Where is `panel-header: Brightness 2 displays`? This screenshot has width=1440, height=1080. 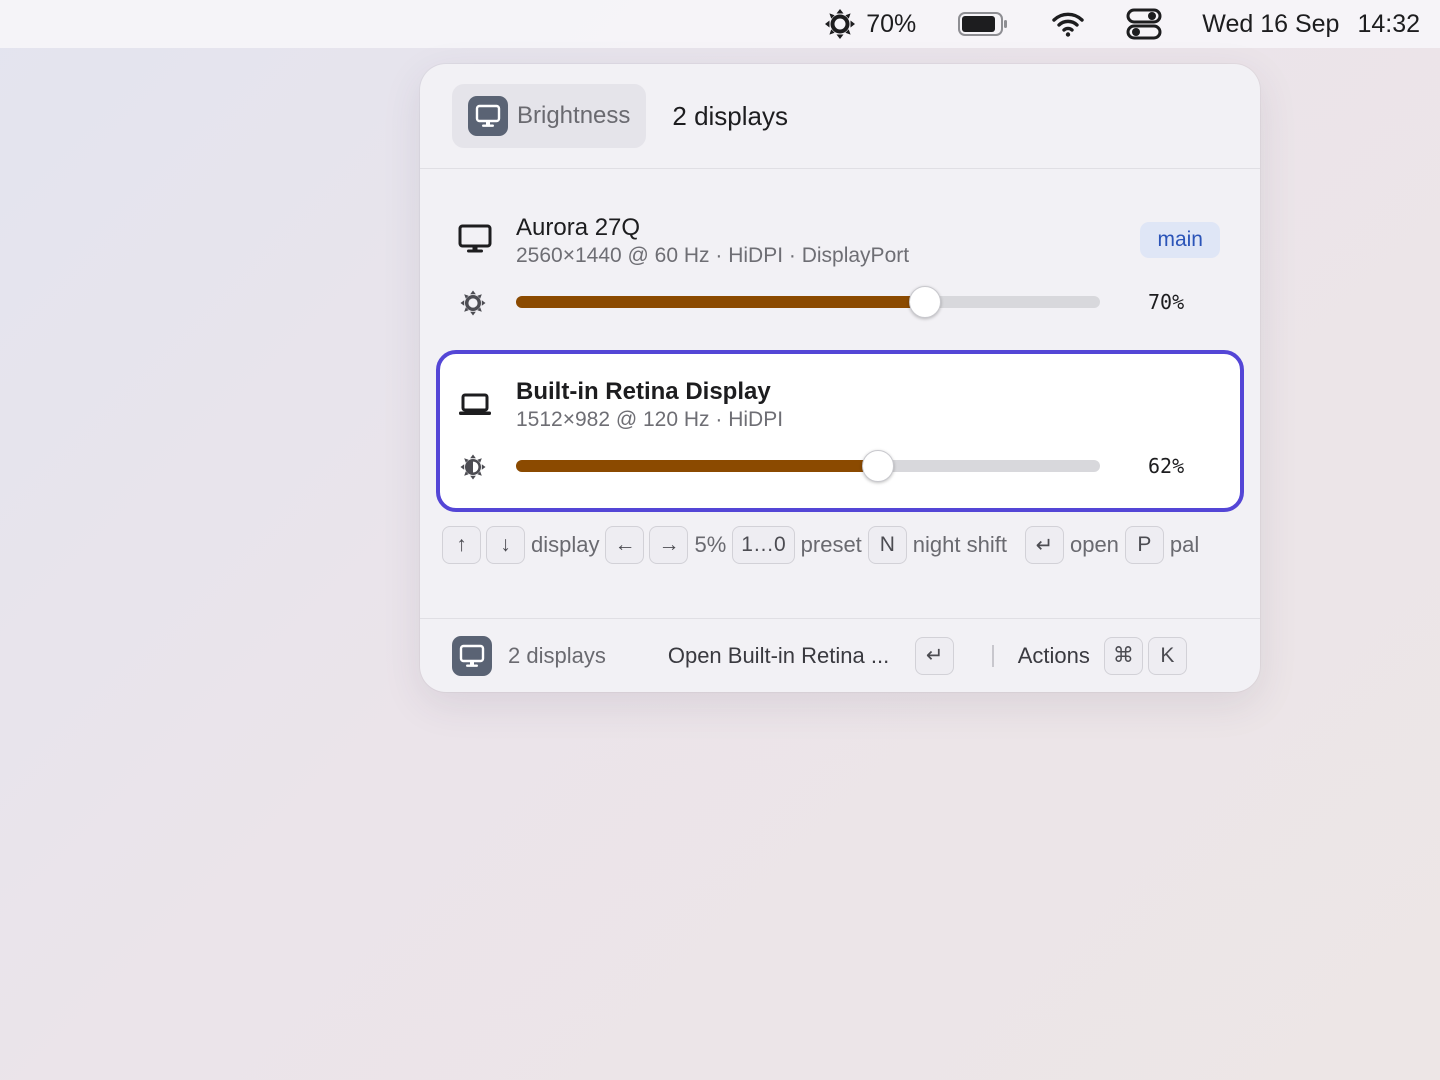 panel-header: Brightness 2 displays is located at coordinates (840, 116).